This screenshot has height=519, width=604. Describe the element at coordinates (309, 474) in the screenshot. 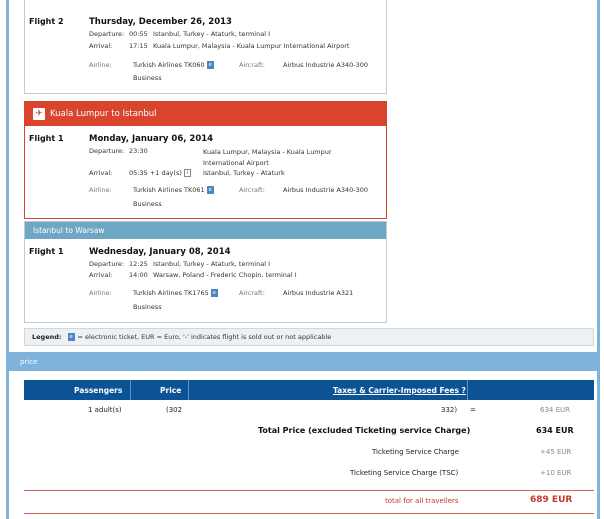

I see `tsc-row: Ticketing Service Charge (TSC) +10 EUR` at that location.